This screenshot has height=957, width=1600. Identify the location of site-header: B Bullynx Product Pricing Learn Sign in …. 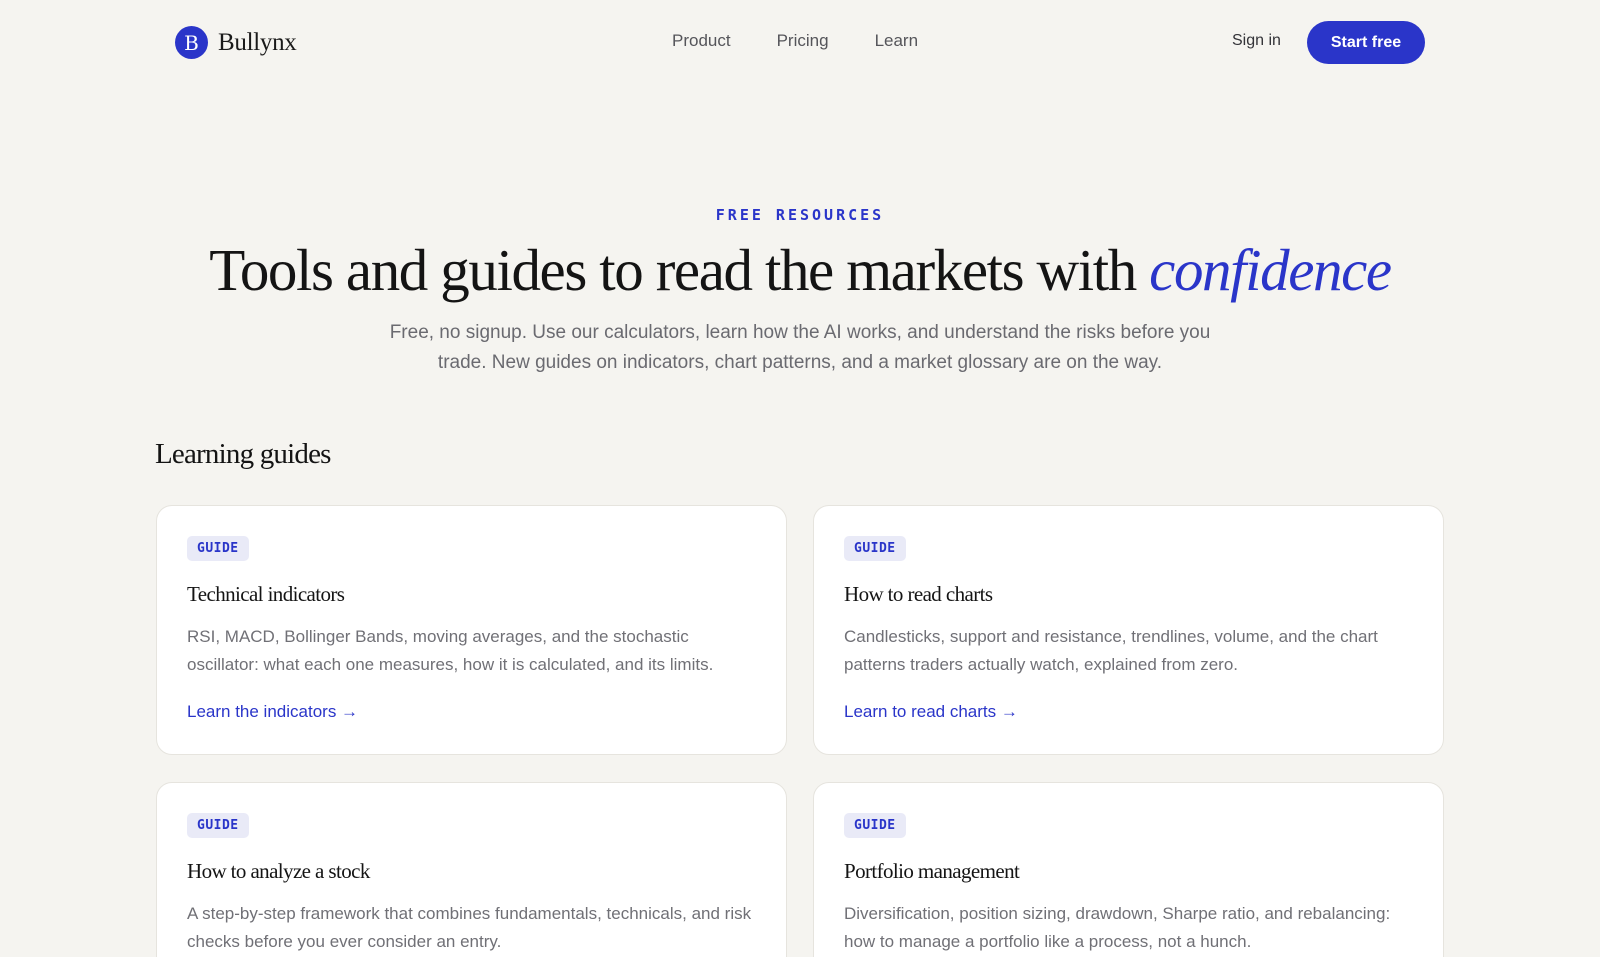
(800, 43).